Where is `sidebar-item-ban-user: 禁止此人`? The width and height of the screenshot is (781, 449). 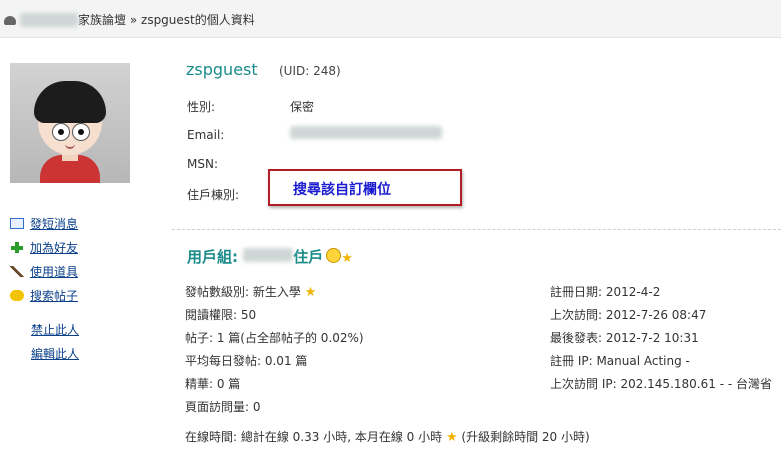 sidebar-item-ban-user: 禁止此人 is located at coordinates (55, 329).